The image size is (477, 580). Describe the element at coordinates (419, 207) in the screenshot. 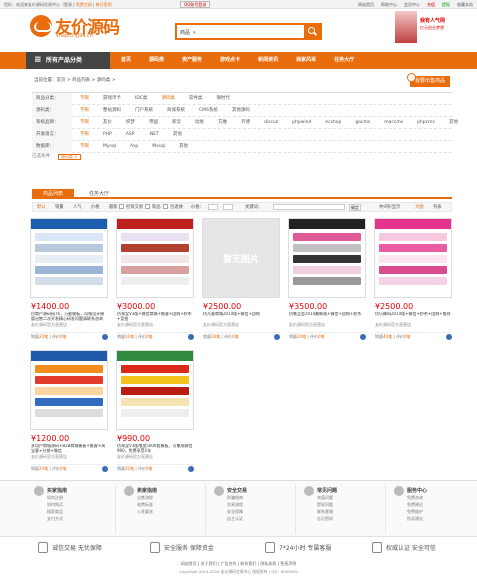

I see `view-grid: 大图` at that location.